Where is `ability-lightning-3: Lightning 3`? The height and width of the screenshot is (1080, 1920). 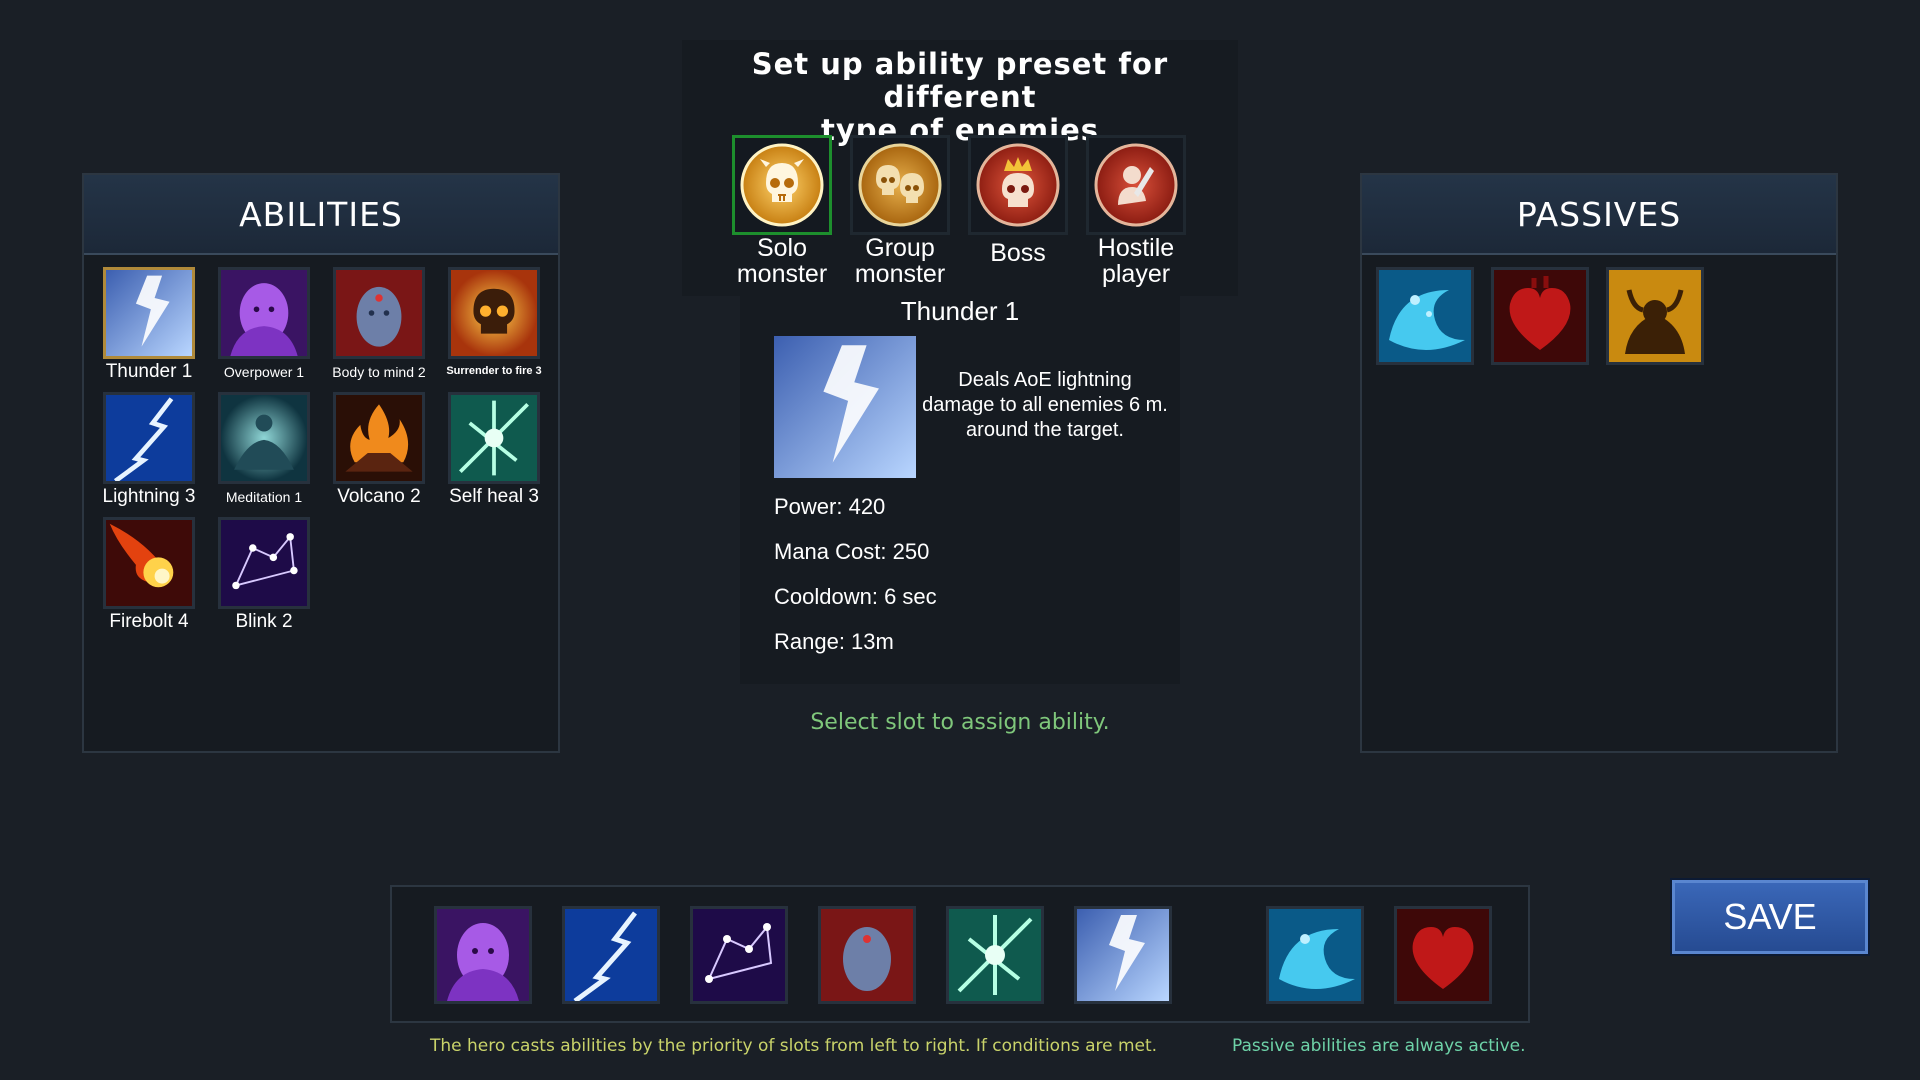
ability-lightning-3: Lightning 3 is located at coordinates (149, 452).